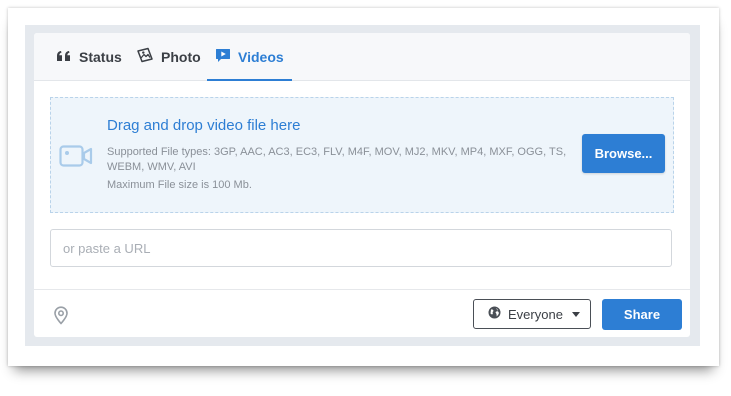 Image resolution: width=731 pixels, height=396 pixels. Describe the element at coordinates (179, 185) in the screenshot. I see `max-file-size: Maximum File size is 100 Mb.` at that location.